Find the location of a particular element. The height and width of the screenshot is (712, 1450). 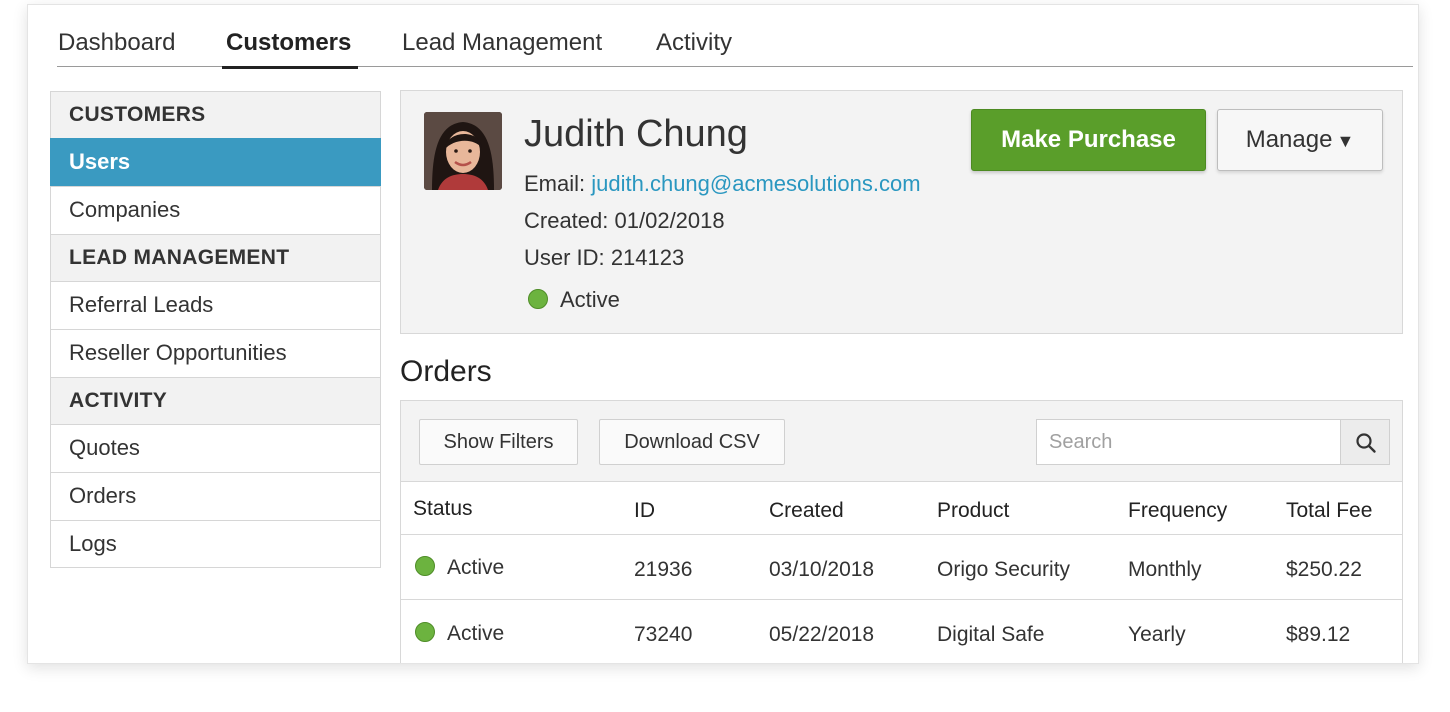

header-divider is located at coordinates (901, 534).